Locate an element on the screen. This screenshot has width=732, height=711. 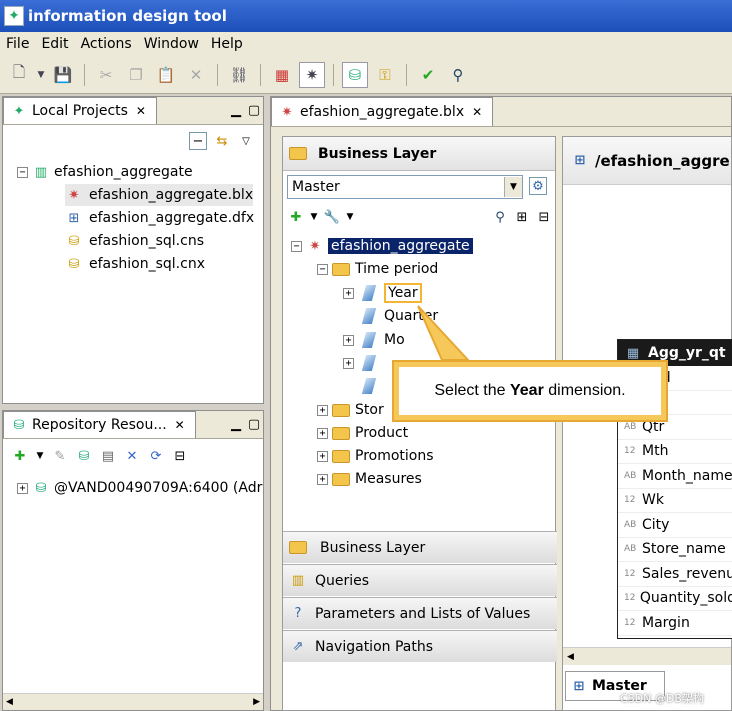
expand-all-icon: ⊞ is located at coordinates (522, 217).